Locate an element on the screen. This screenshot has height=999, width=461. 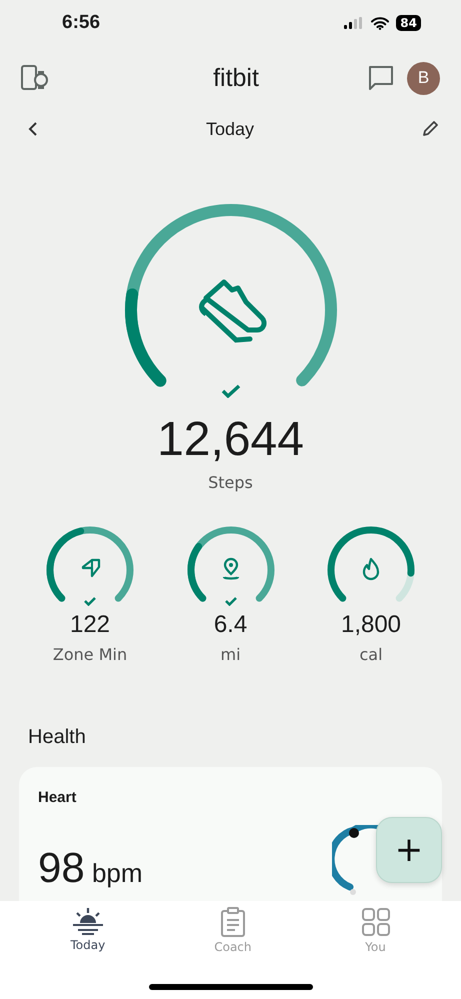
battery-level: 84 is located at coordinates (408, 23).